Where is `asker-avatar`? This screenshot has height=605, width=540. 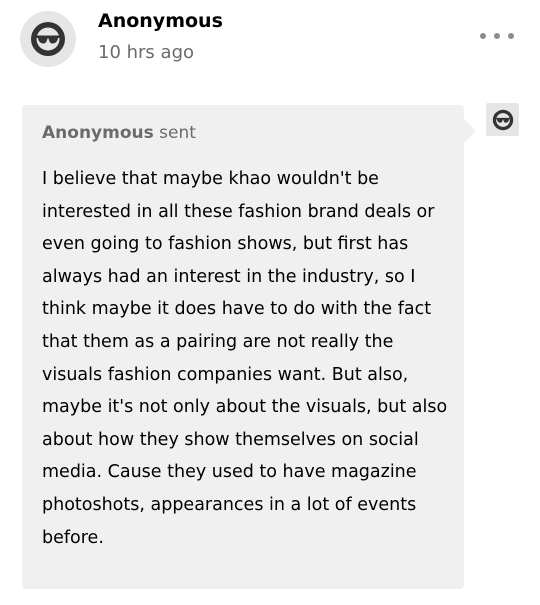 asker-avatar is located at coordinates (502, 119).